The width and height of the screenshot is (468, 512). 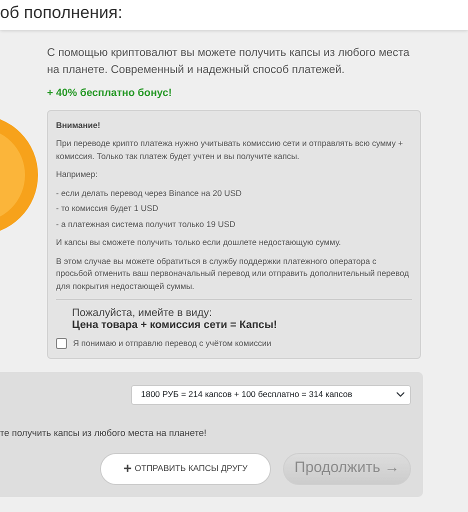 What do you see at coordinates (199, 242) in the screenshot?
I see `warning-text: И капсы вы сможете получить только если дошлете недостающую сумму.` at bounding box center [199, 242].